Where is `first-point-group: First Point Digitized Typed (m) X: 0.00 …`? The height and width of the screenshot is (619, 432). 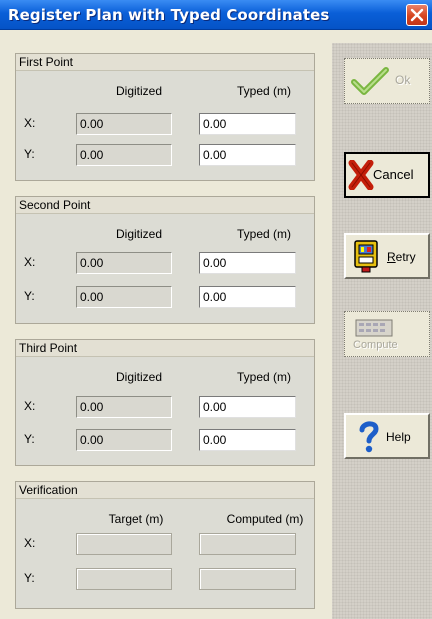 first-point-group: First Point Digitized Typed (m) X: 0.00 … is located at coordinates (165, 117).